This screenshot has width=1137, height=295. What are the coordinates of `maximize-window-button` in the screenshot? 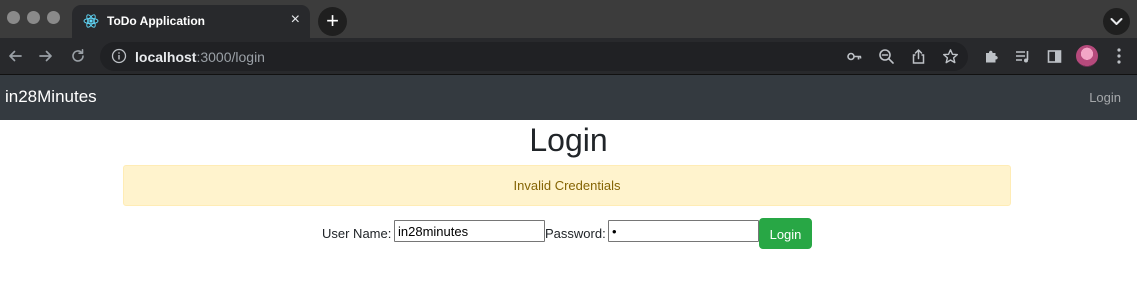 It's located at (53, 17).